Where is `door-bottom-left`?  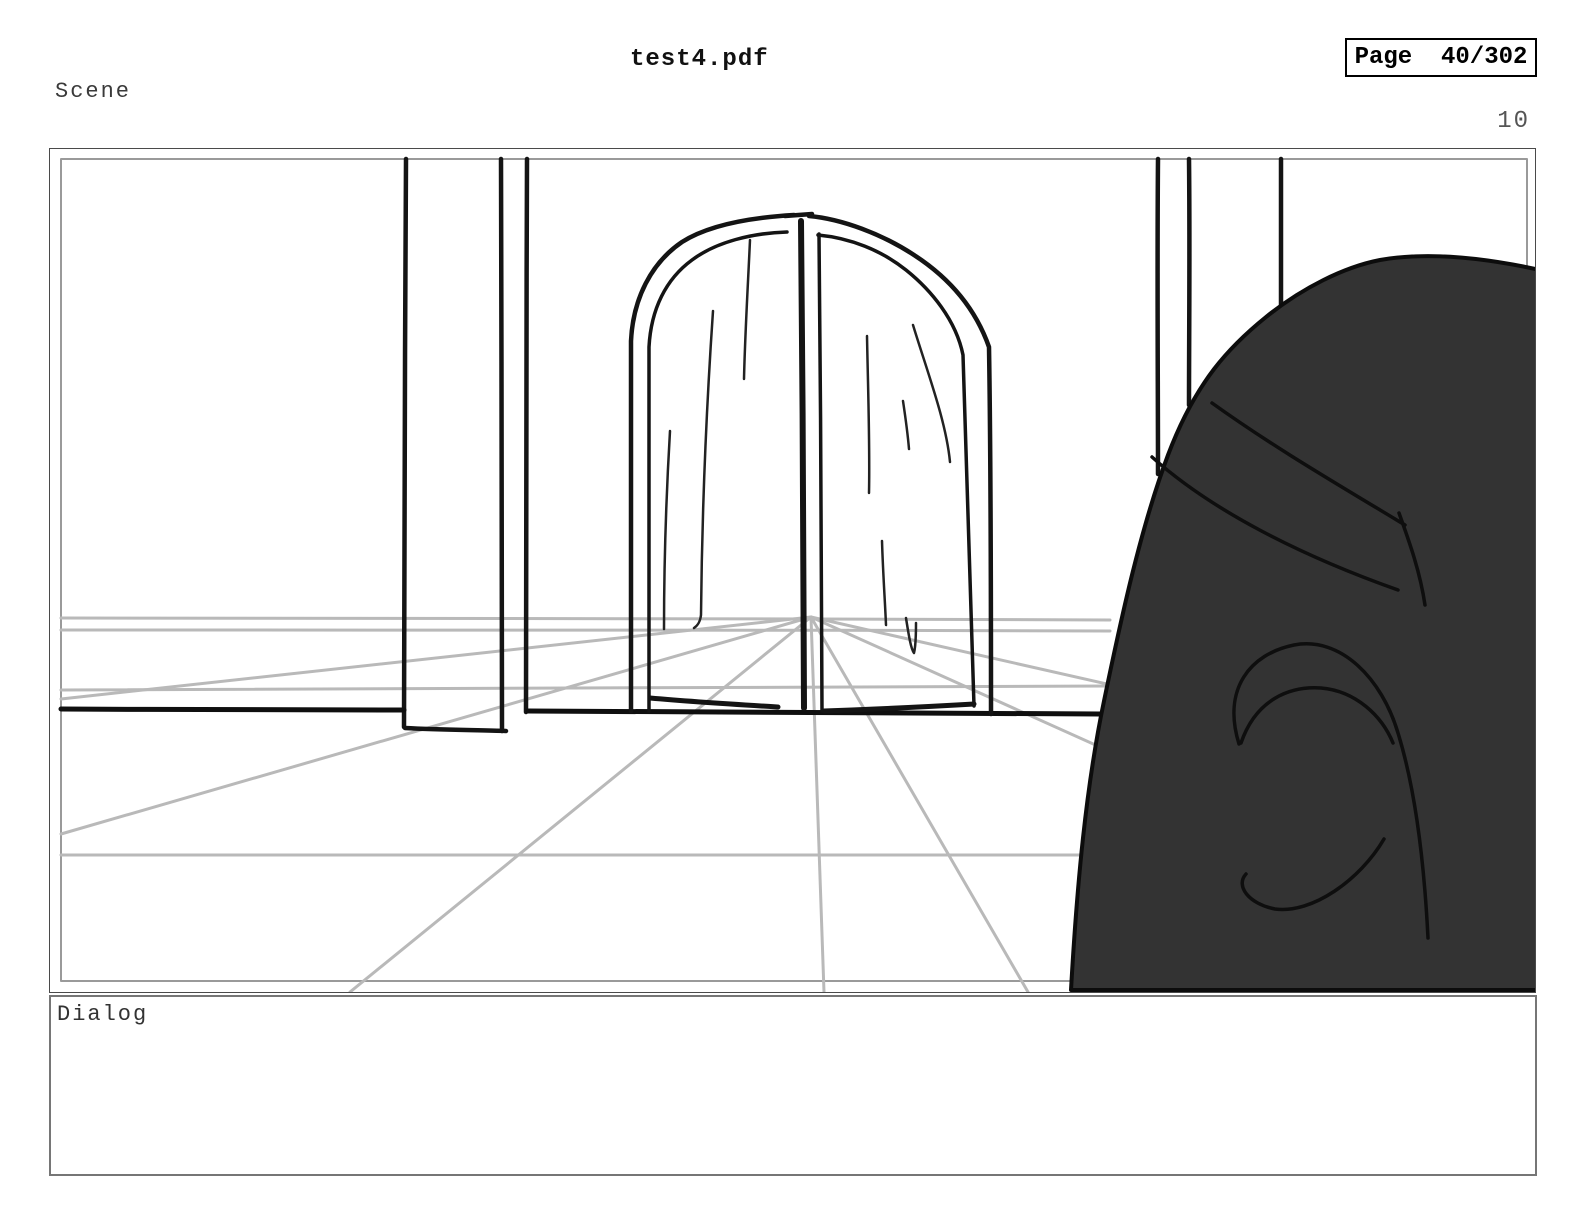
door-bottom-left is located at coordinates (714, 702).